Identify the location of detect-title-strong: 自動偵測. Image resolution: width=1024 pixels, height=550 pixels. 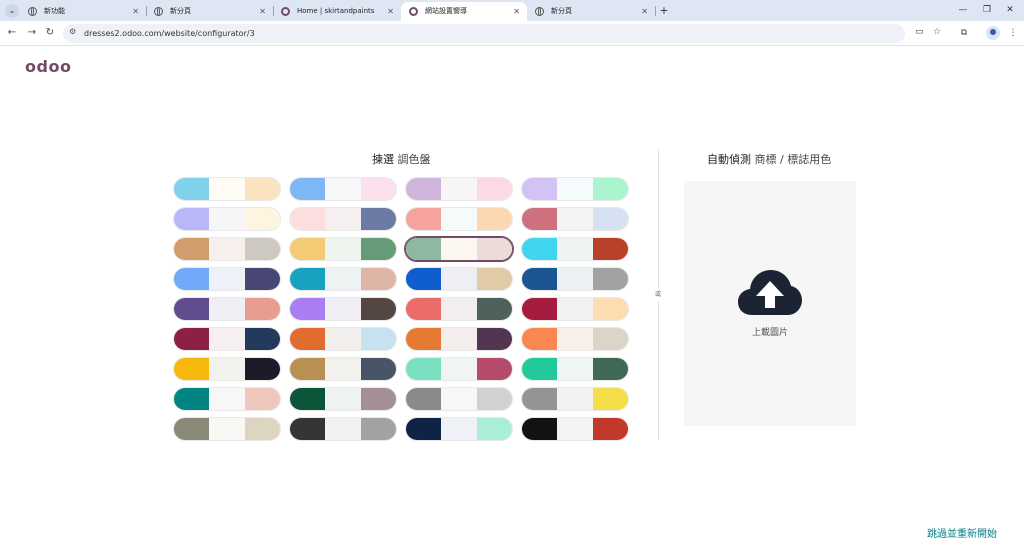
(729, 159).